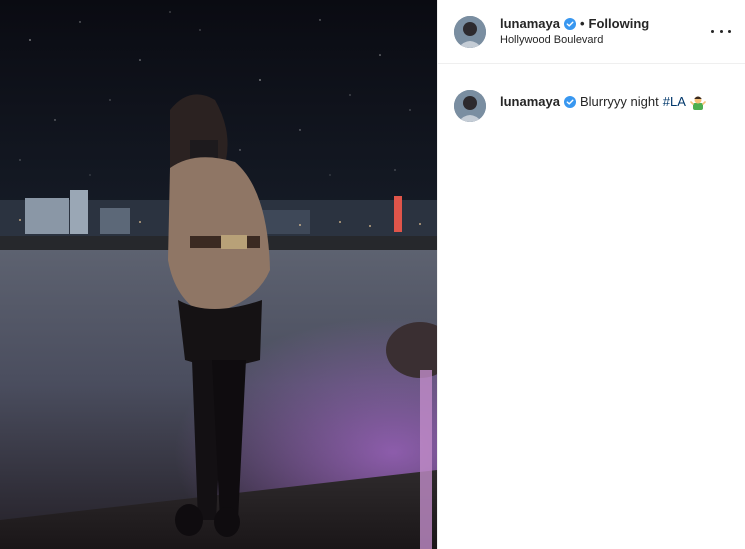 Image resolution: width=745 pixels, height=549 pixels. What do you see at coordinates (574, 40) in the screenshot?
I see `location-link: Hollywood Boulevard` at bounding box center [574, 40].